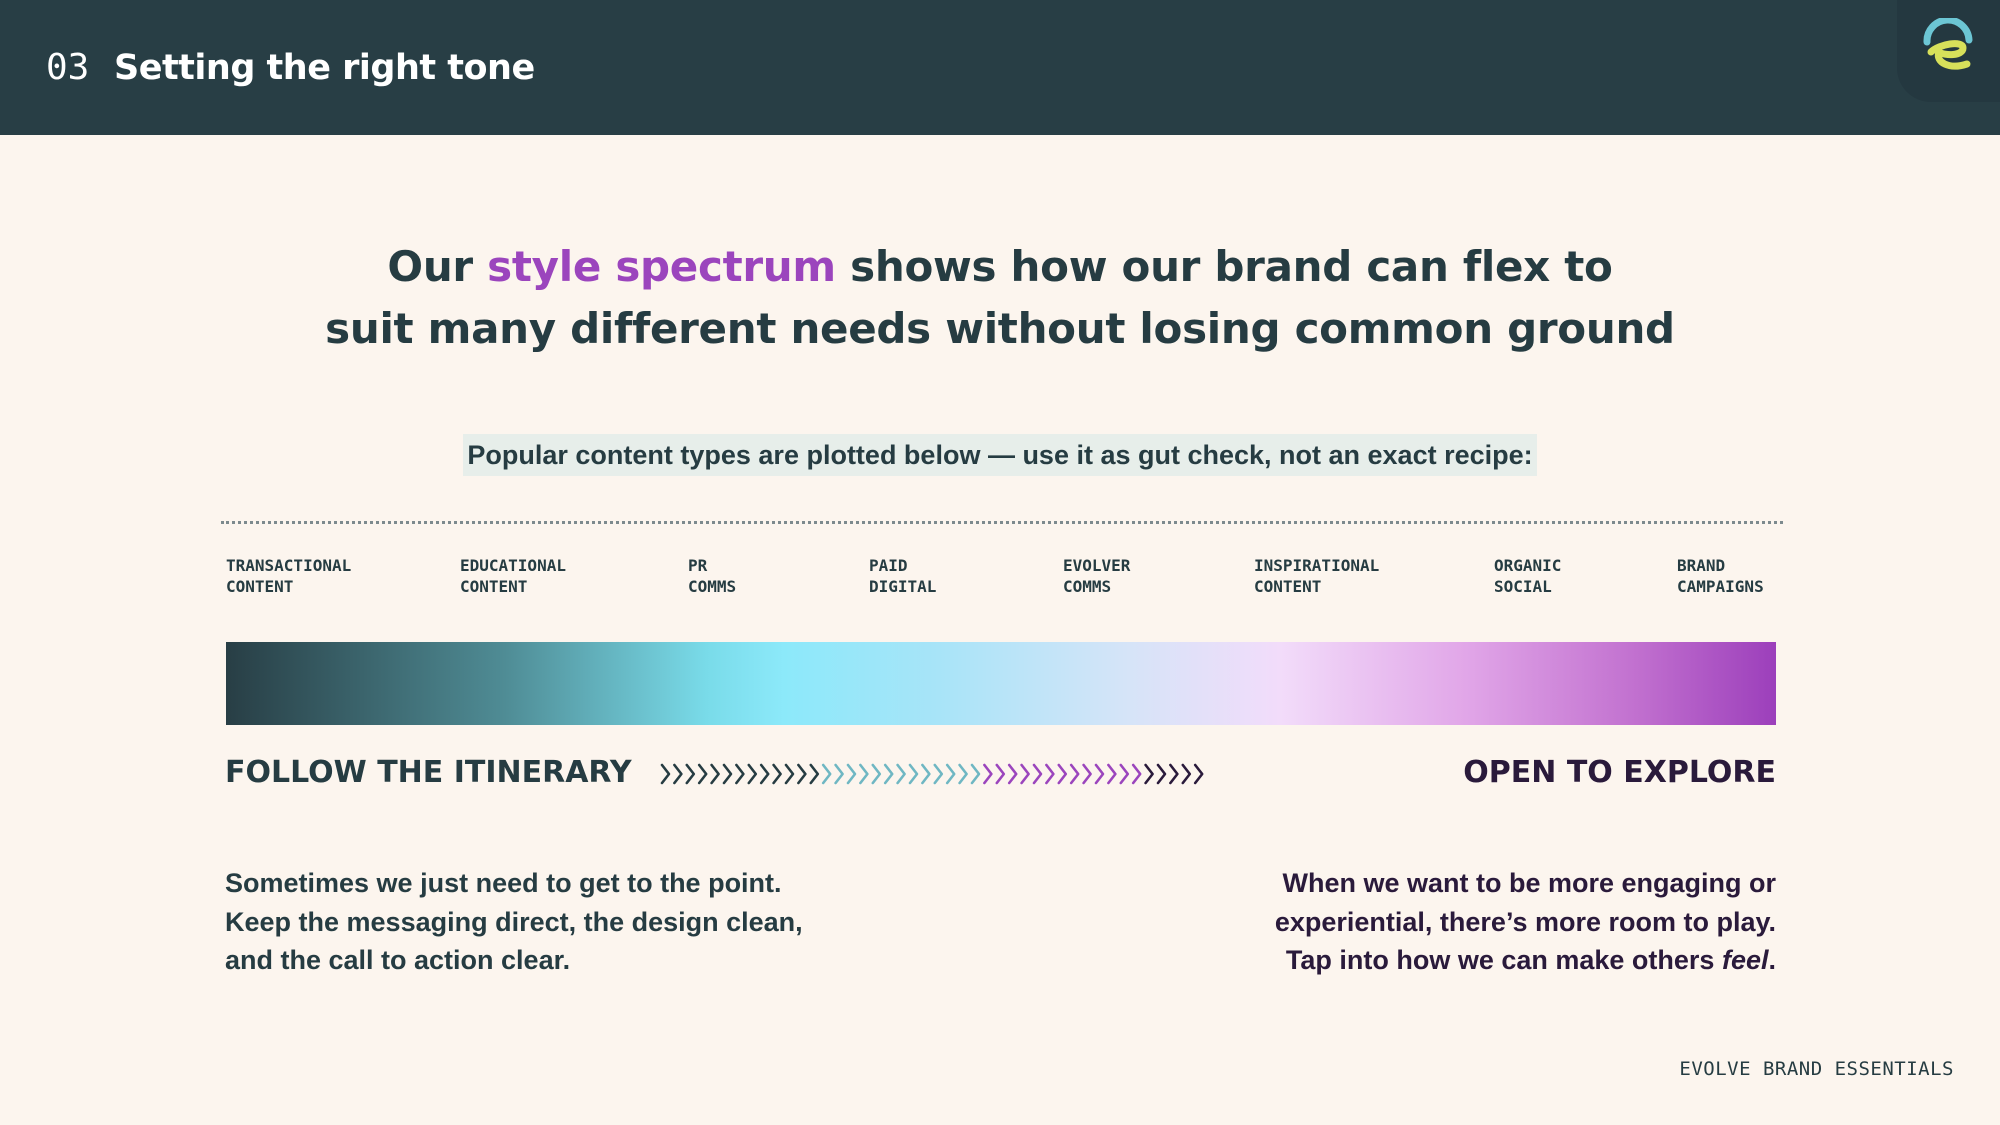 The image size is (2000, 1125). What do you see at coordinates (1525, 921) in the screenshot?
I see `body-right-line-2: experiential, there’s more room to play.` at bounding box center [1525, 921].